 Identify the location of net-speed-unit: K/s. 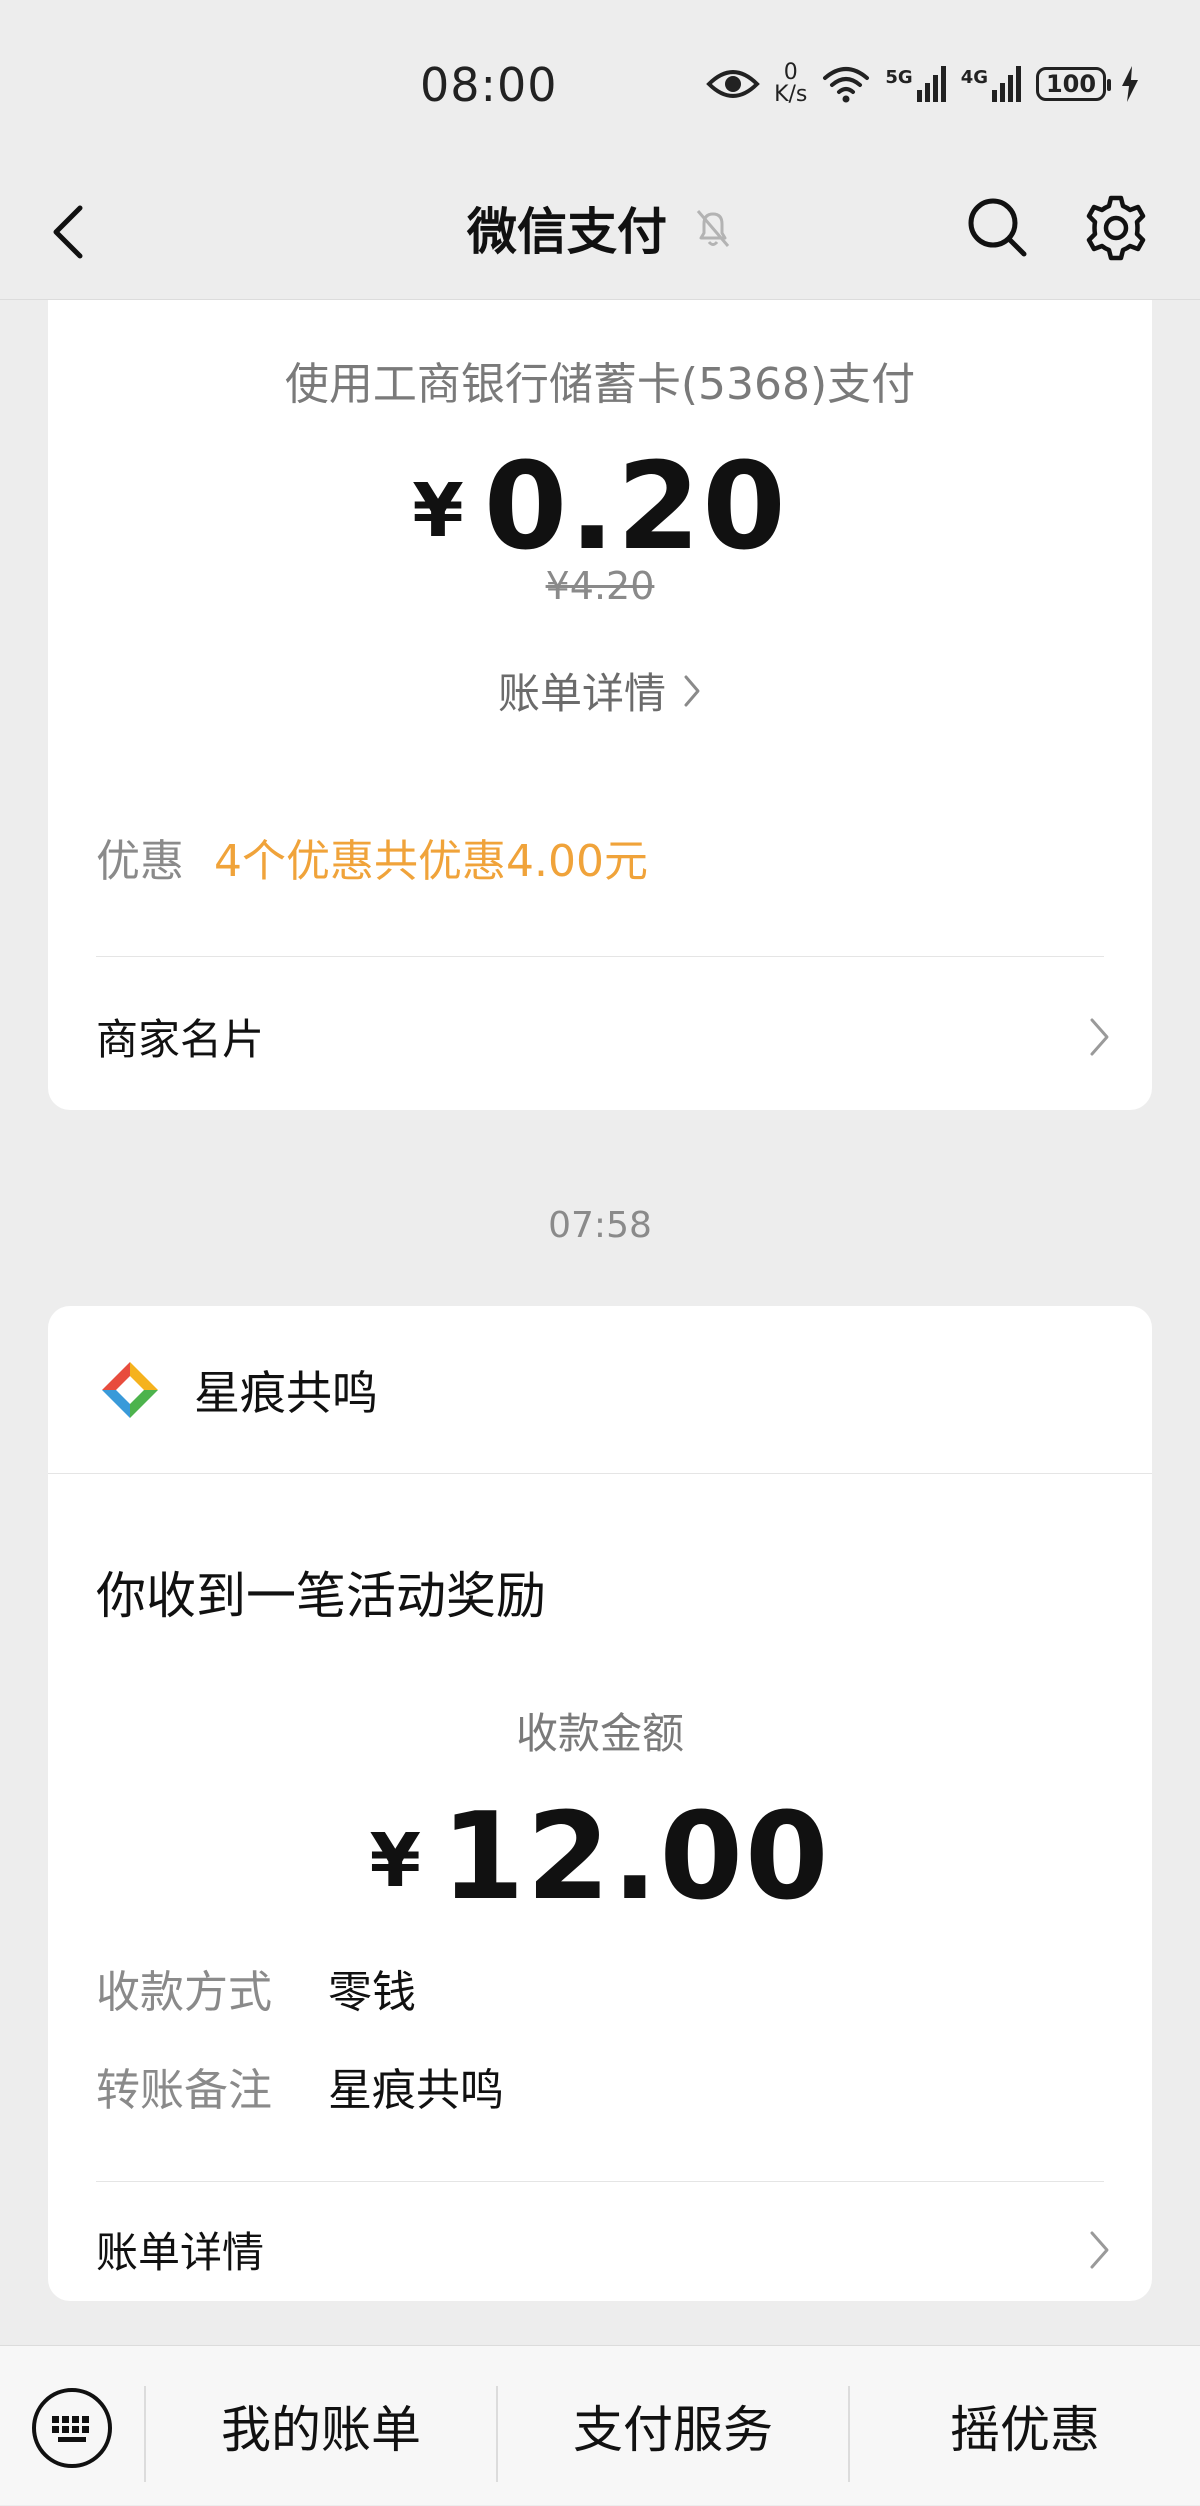
(791, 94).